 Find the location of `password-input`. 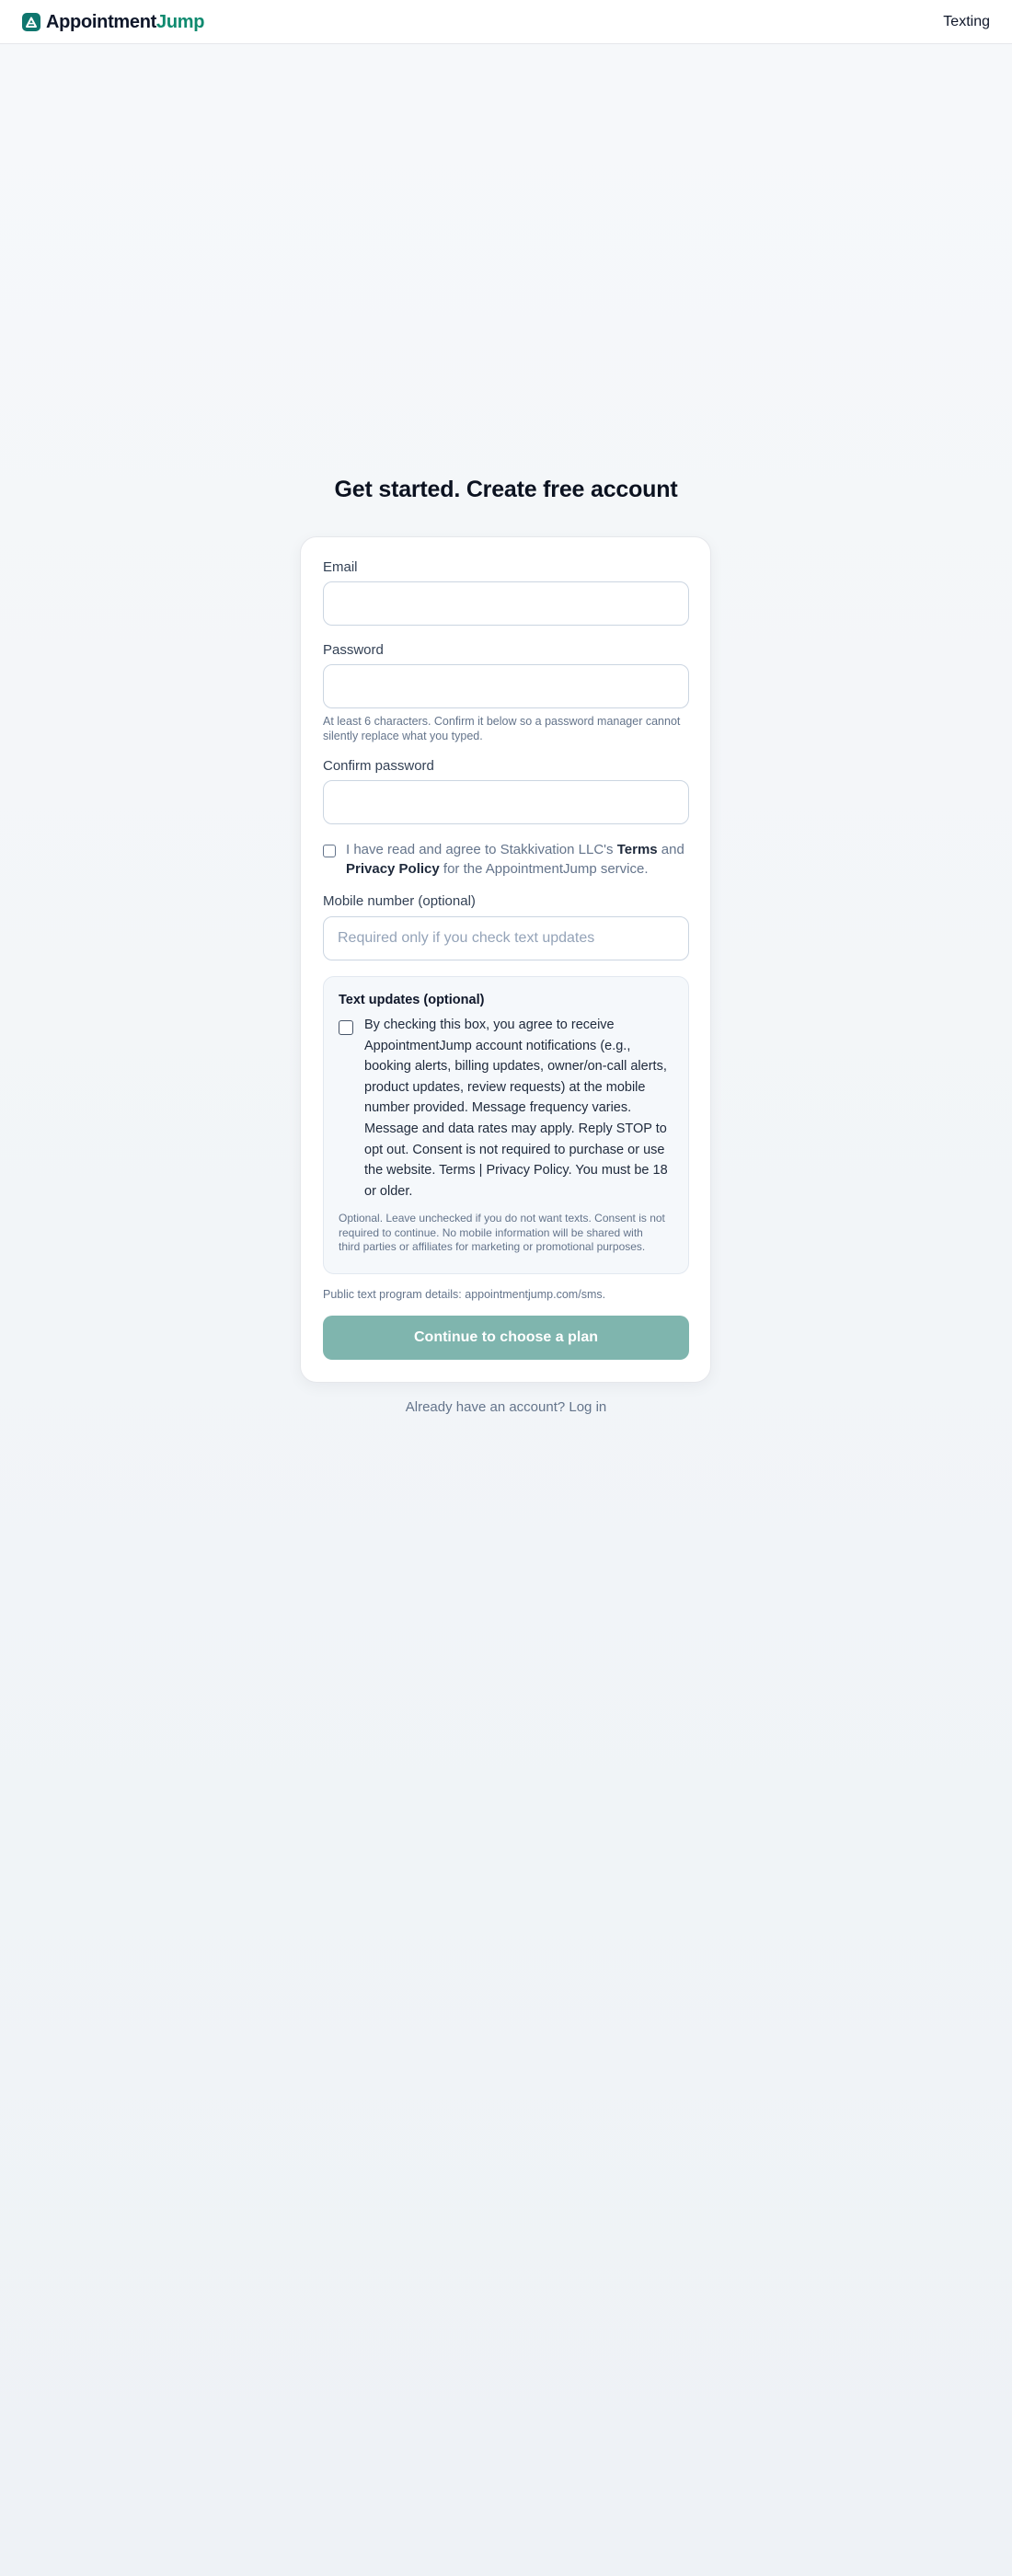

password-input is located at coordinates (506, 686).